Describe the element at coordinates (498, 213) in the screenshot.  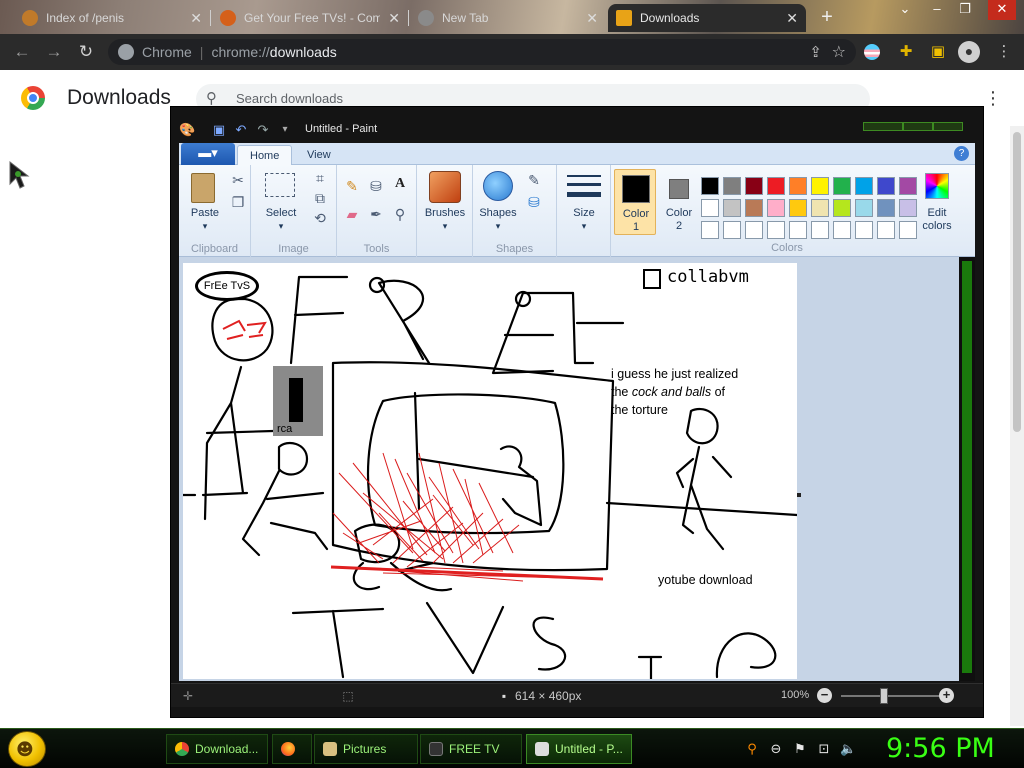
I see `shapes-button: Shapes` at that location.